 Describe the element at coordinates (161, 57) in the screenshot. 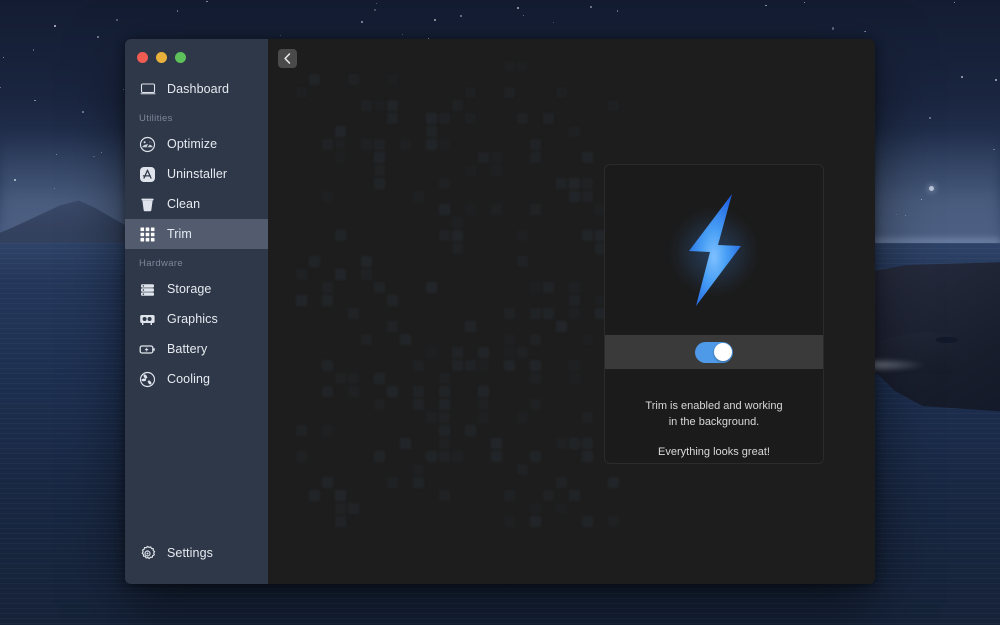

I see `minimize-button` at that location.